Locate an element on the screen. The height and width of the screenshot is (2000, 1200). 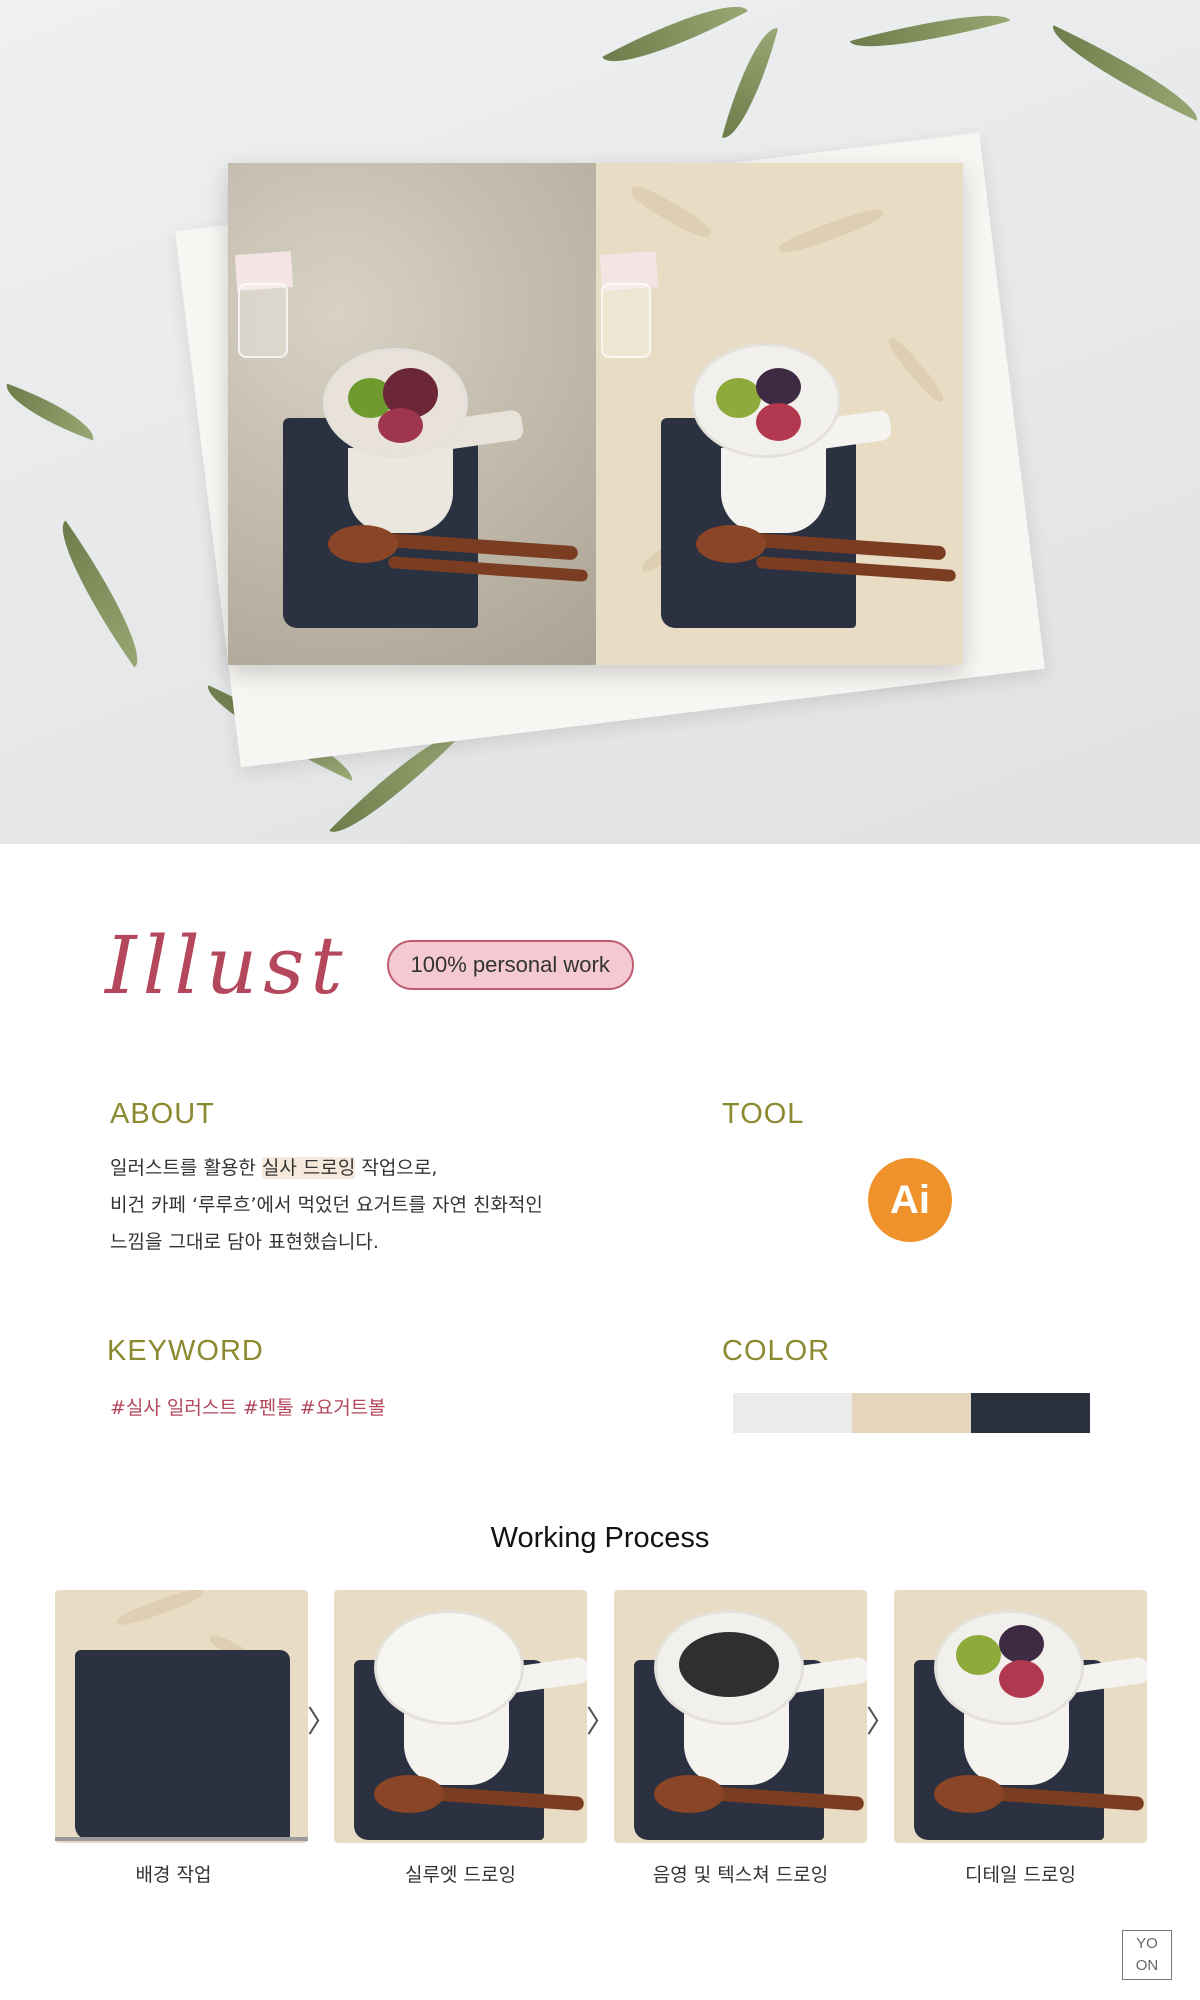
process-step-shading is located at coordinates (740, 1716).